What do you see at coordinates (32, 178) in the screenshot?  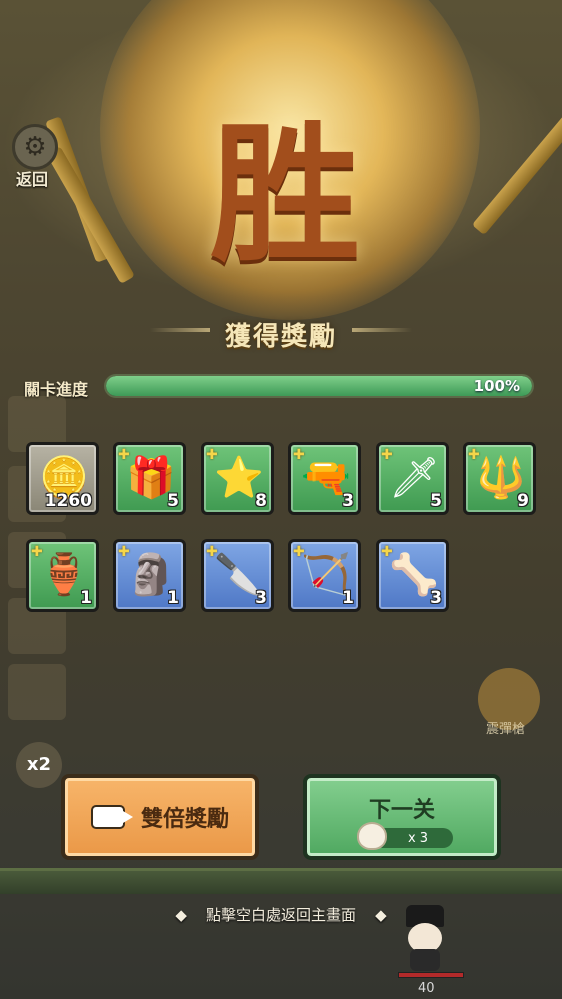 I see `back-button: 返回` at bounding box center [32, 178].